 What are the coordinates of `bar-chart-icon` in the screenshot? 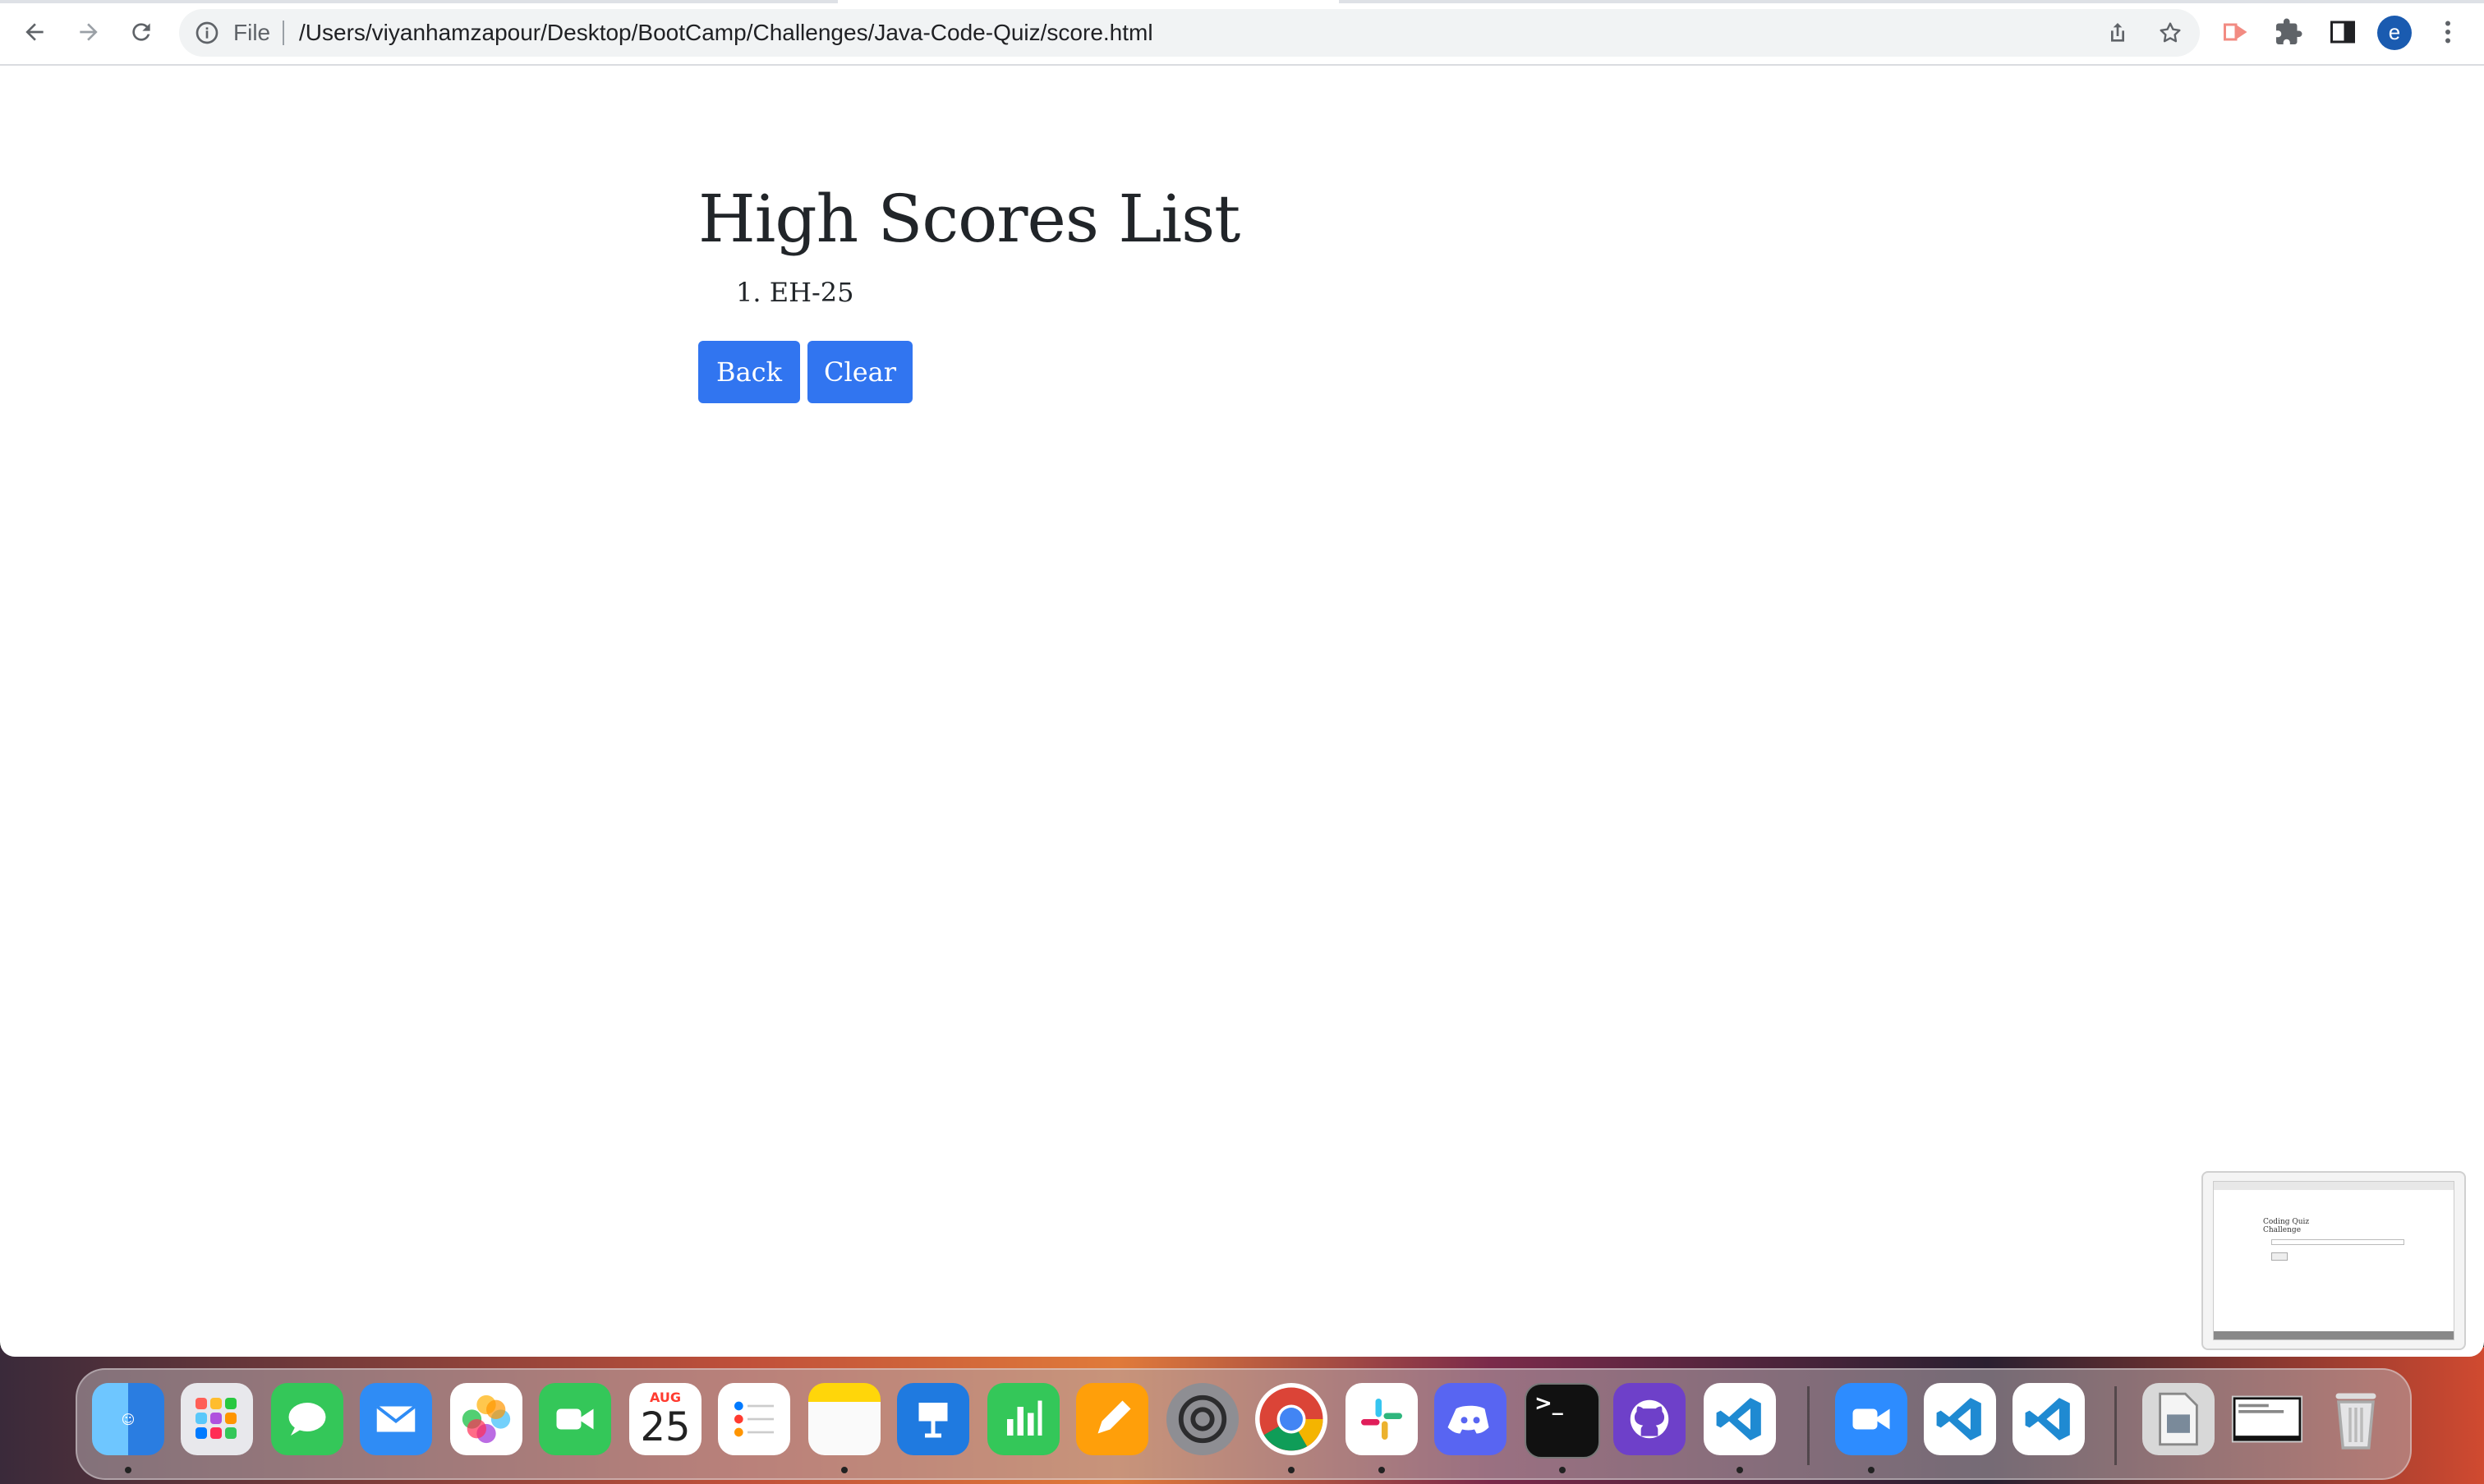 It's located at (1024, 1418).